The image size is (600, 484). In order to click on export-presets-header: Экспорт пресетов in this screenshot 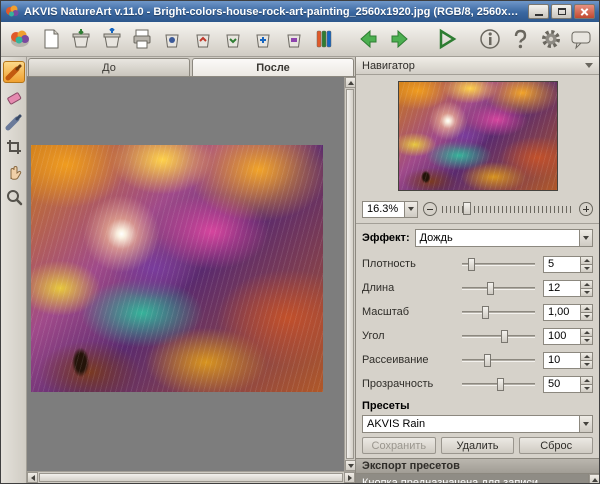, I will do `click(477, 466)`.